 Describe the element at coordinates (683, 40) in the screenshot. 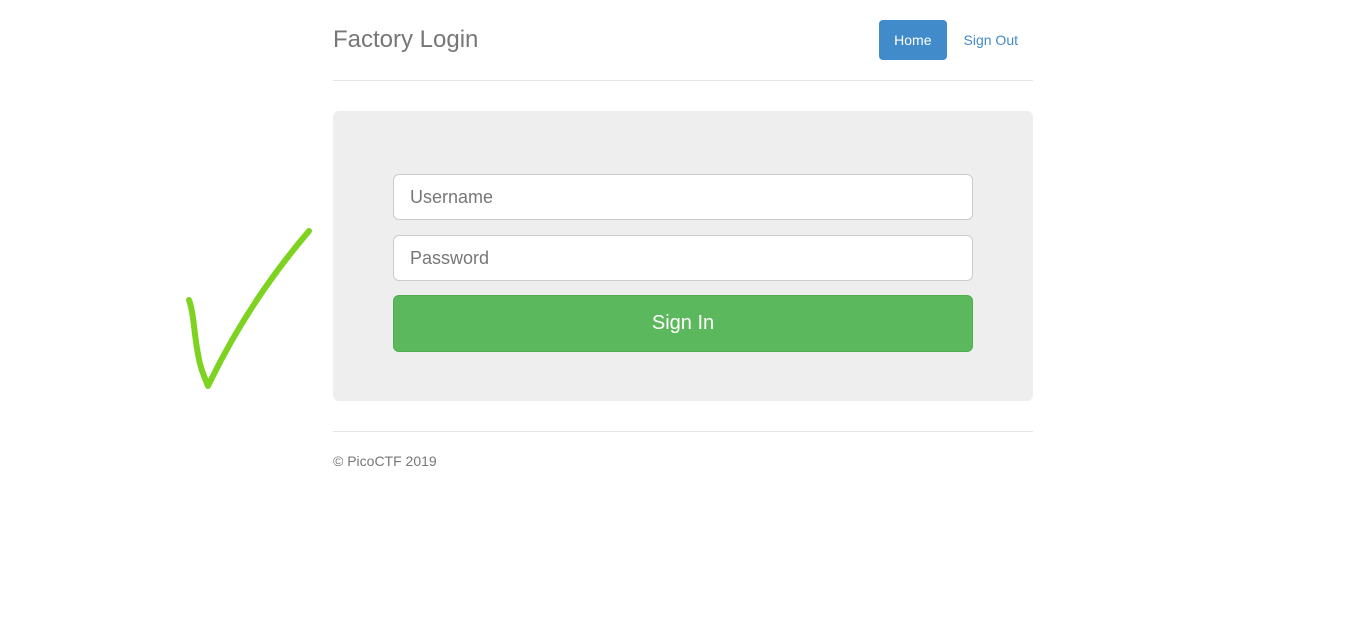

I see `header: Factory Login Home Sign Out` at that location.